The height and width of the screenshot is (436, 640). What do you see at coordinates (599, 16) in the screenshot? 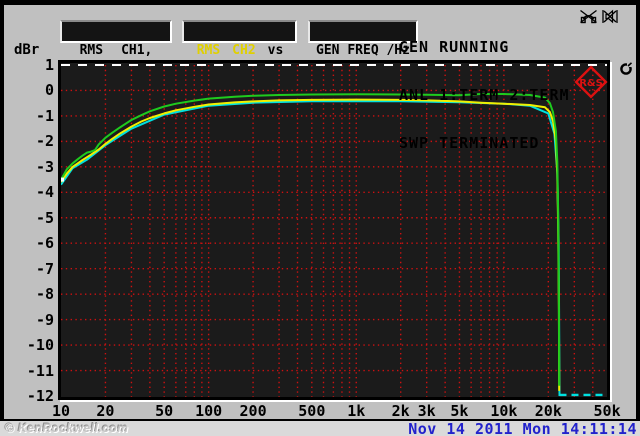
I see `status-icons` at bounding box center [599, 16].